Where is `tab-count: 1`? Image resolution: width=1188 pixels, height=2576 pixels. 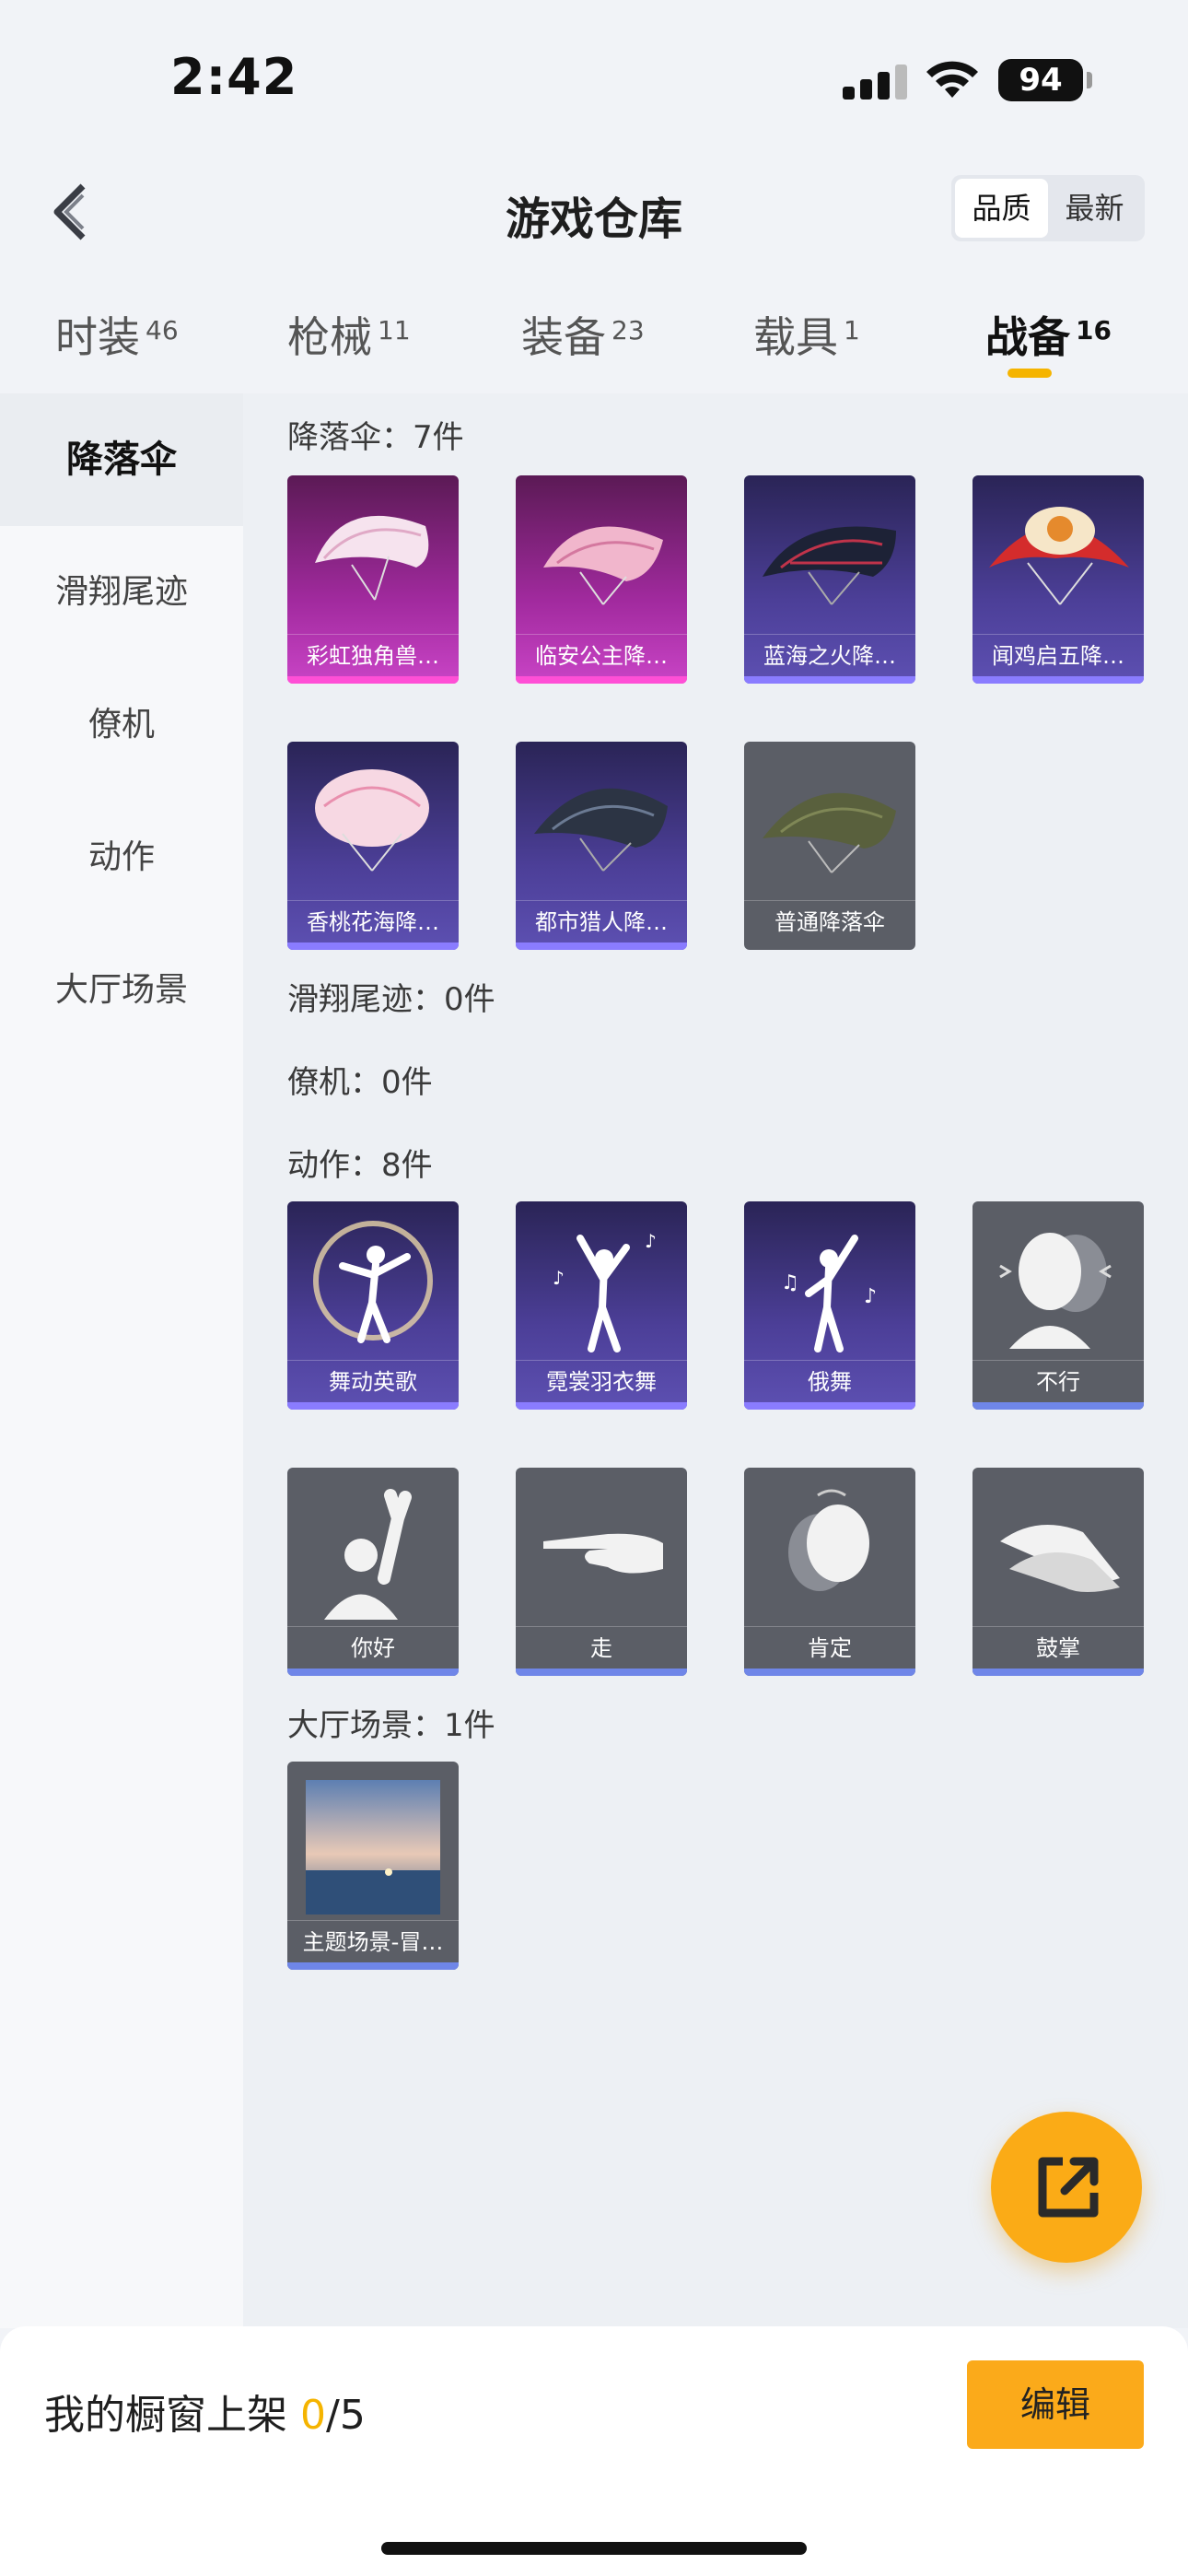
tab-count: 1 is located at coordinates (852, 330).